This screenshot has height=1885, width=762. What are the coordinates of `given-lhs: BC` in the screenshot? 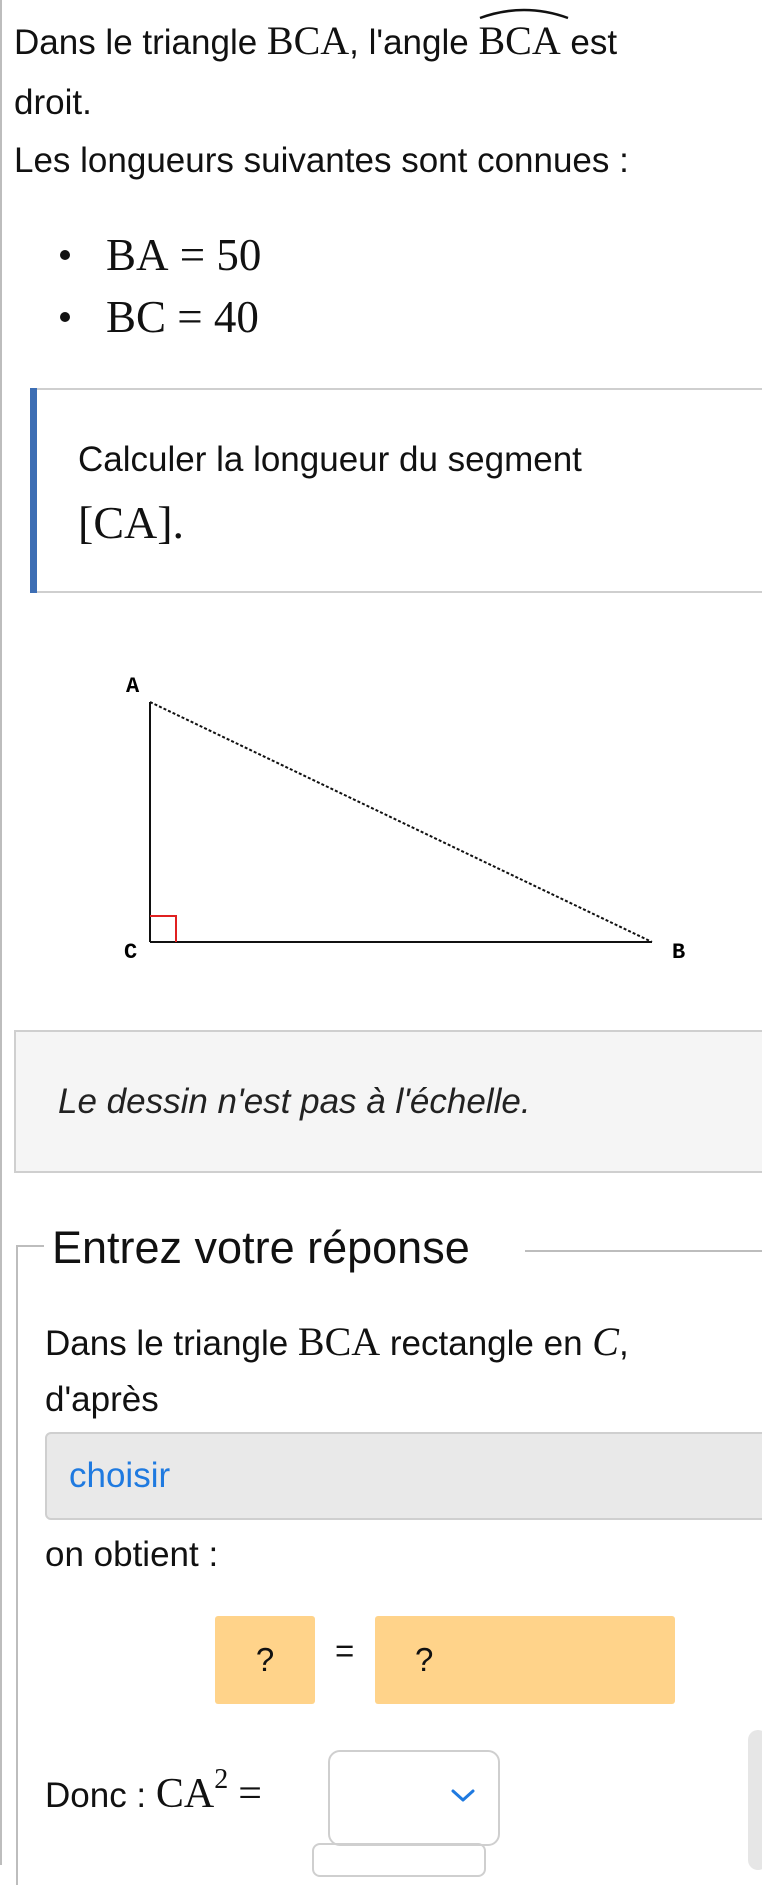 It's located at (136, 317).